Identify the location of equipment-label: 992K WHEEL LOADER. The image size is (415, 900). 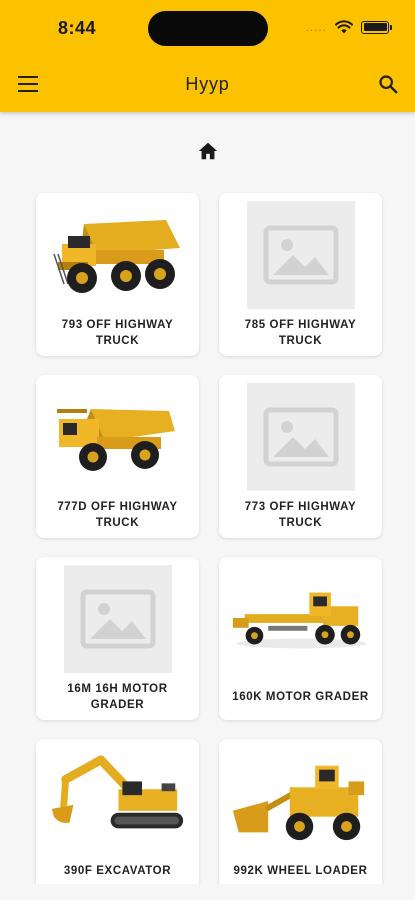
(300, 871).